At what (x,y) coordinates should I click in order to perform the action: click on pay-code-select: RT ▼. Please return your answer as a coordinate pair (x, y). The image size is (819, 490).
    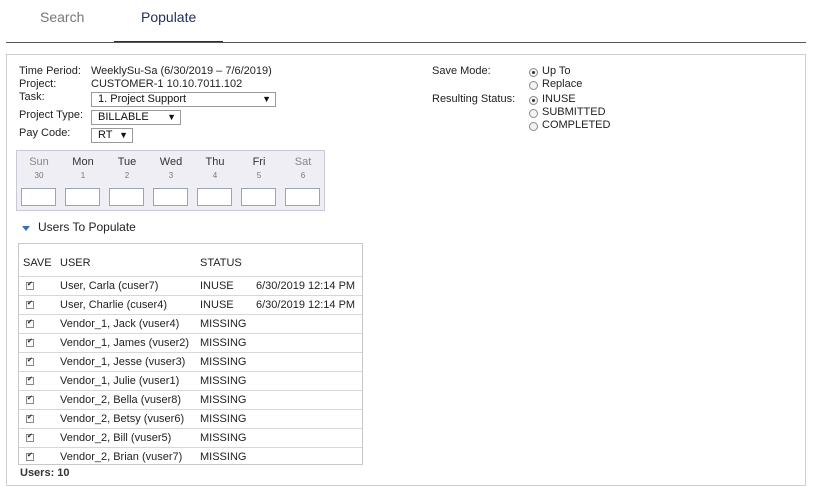
    Looking at the image, I should click on (112, 135).